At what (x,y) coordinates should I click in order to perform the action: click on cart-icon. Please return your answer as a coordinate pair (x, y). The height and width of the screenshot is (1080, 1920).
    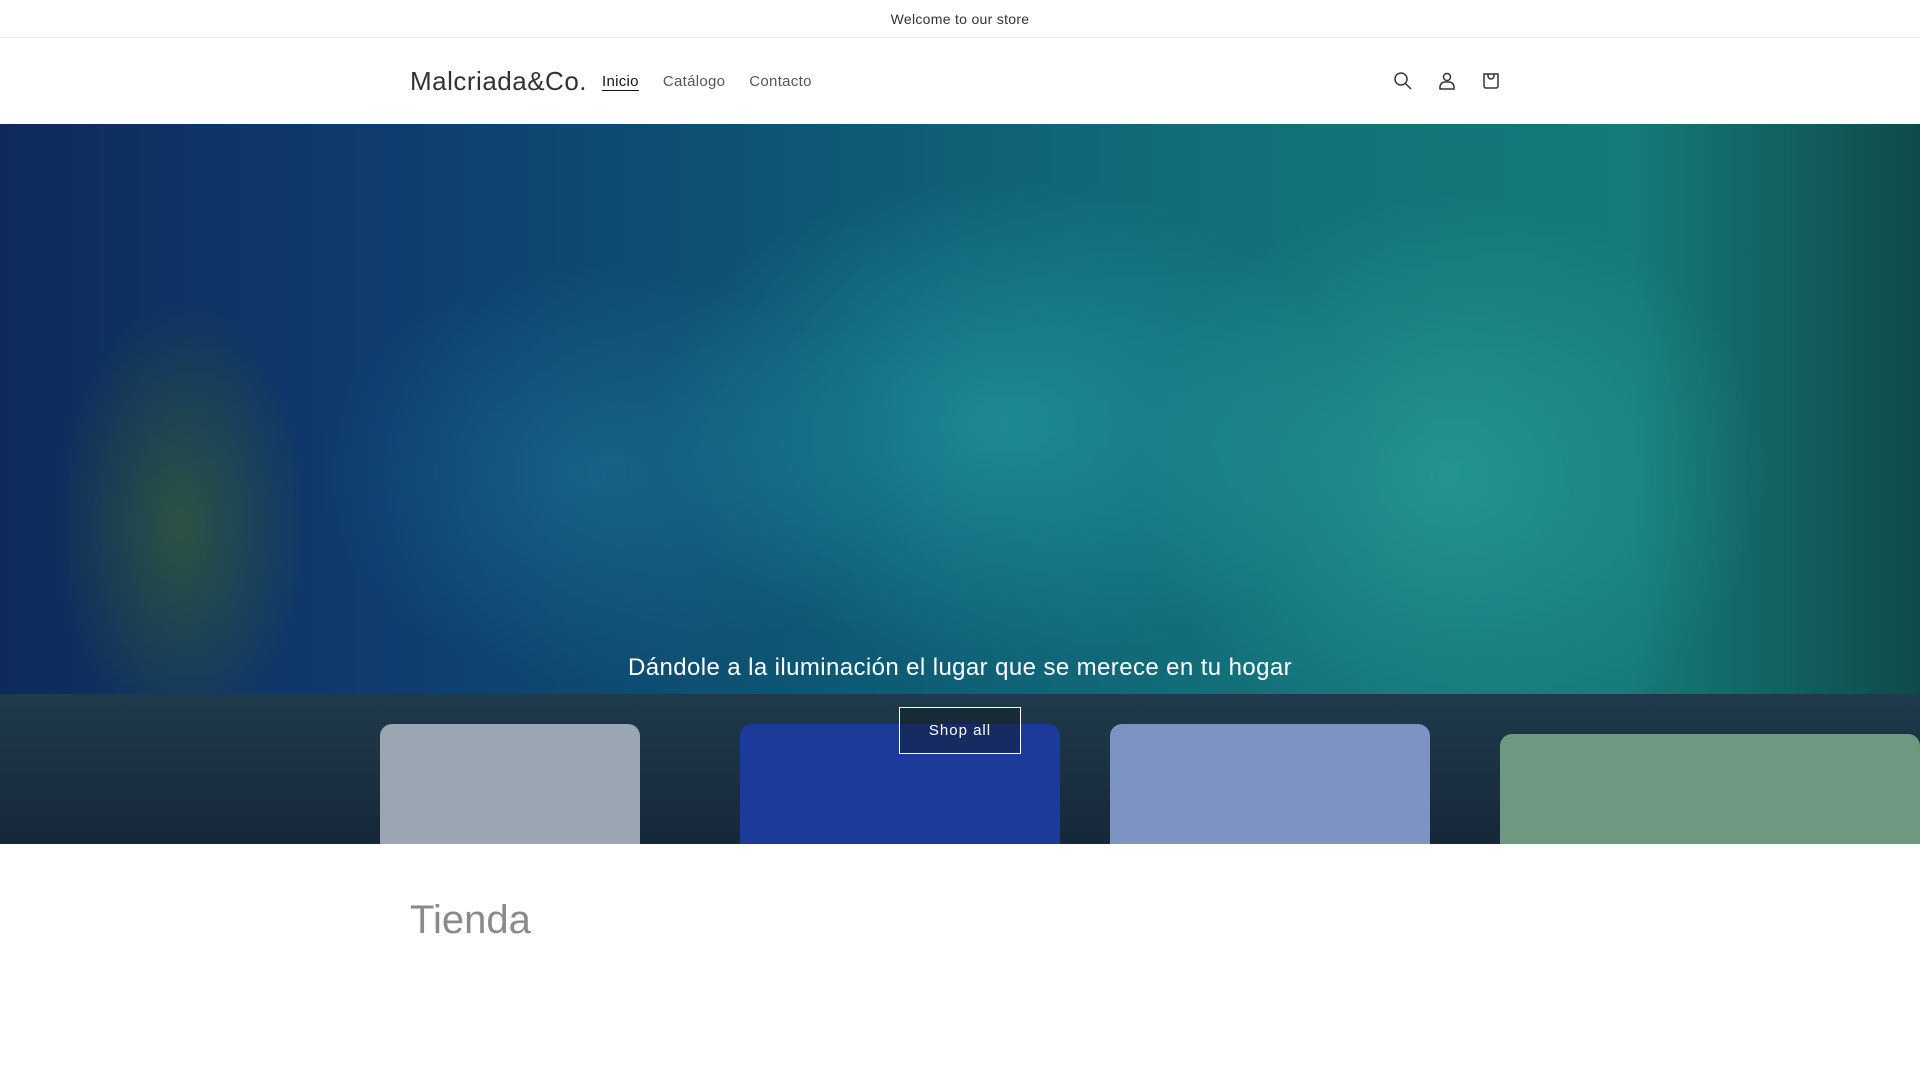
    Looking at the image, I should click on (1491, 81).